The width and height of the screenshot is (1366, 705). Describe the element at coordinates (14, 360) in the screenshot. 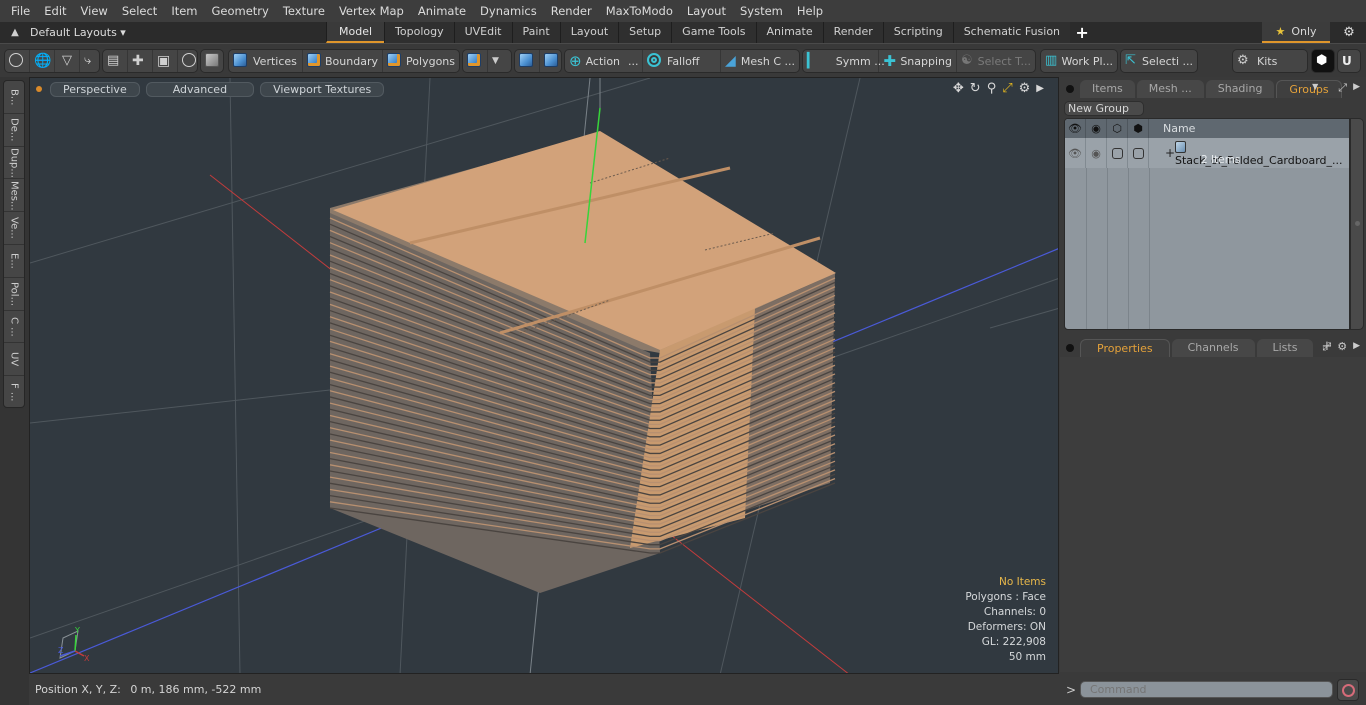

I see `left-tool-tab: UV` at that location.